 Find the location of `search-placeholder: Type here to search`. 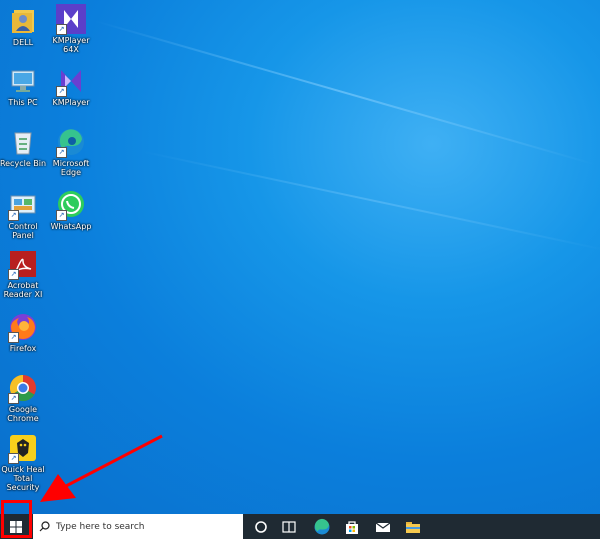

search-placeholder: Type here to search is located at coordinates (100, 526).